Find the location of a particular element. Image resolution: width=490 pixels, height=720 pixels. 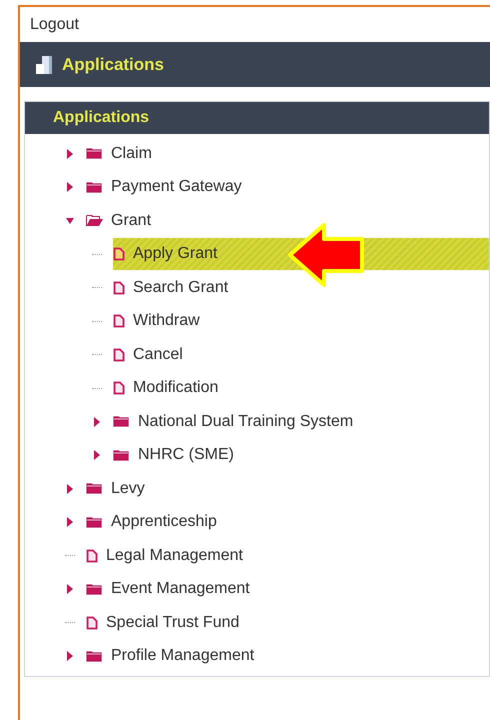

tree-item: Payment Gateway is located at coordinates (168, 187).